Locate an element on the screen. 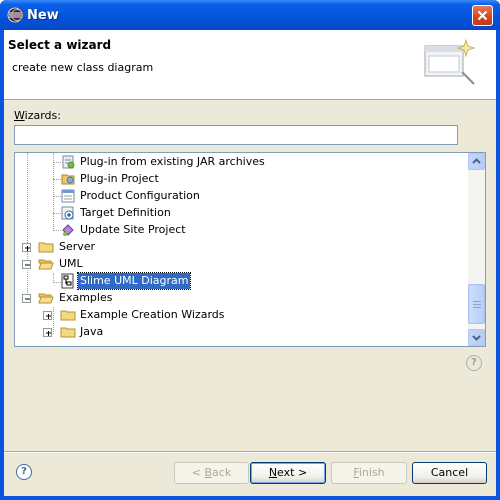 This screenshot has height=500, width=500. tree-item-label: Plug-in Project is located at coordinates (119, 178).